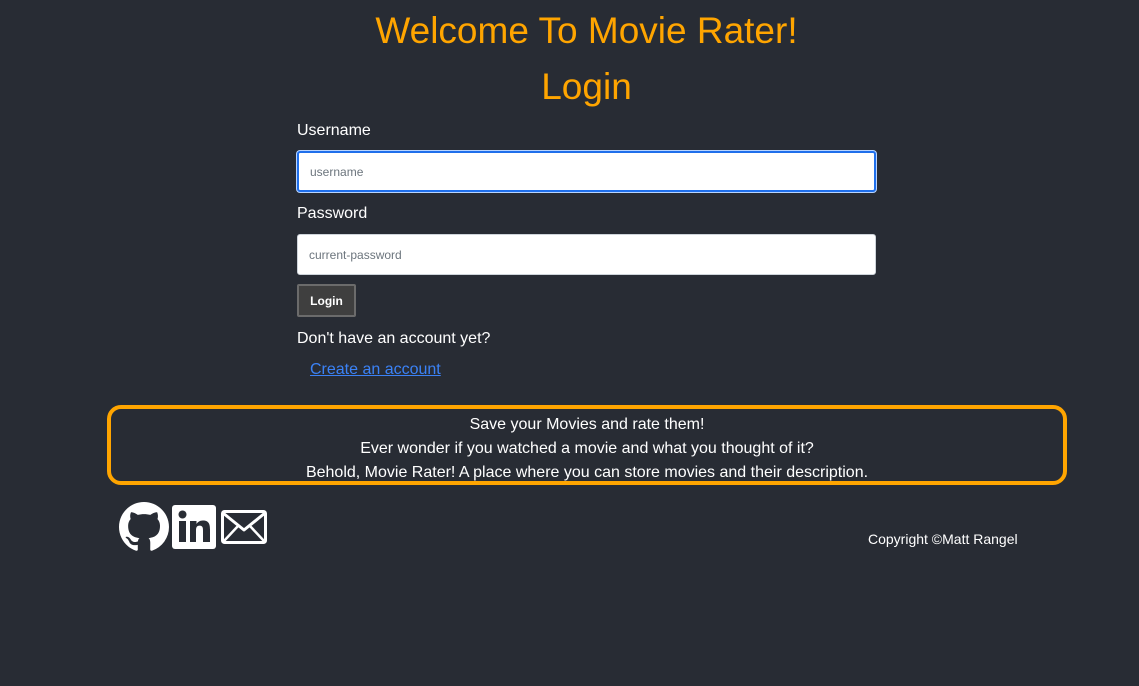  I want to click on create-account-link: Create an account, so click(375, 370).